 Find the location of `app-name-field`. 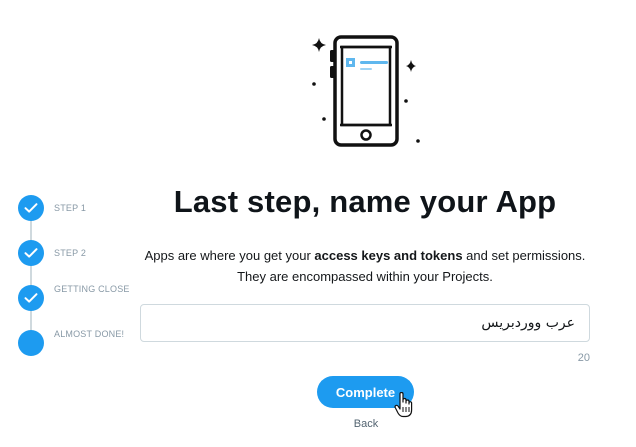

app-name-field is located at coordinates (365, 323).